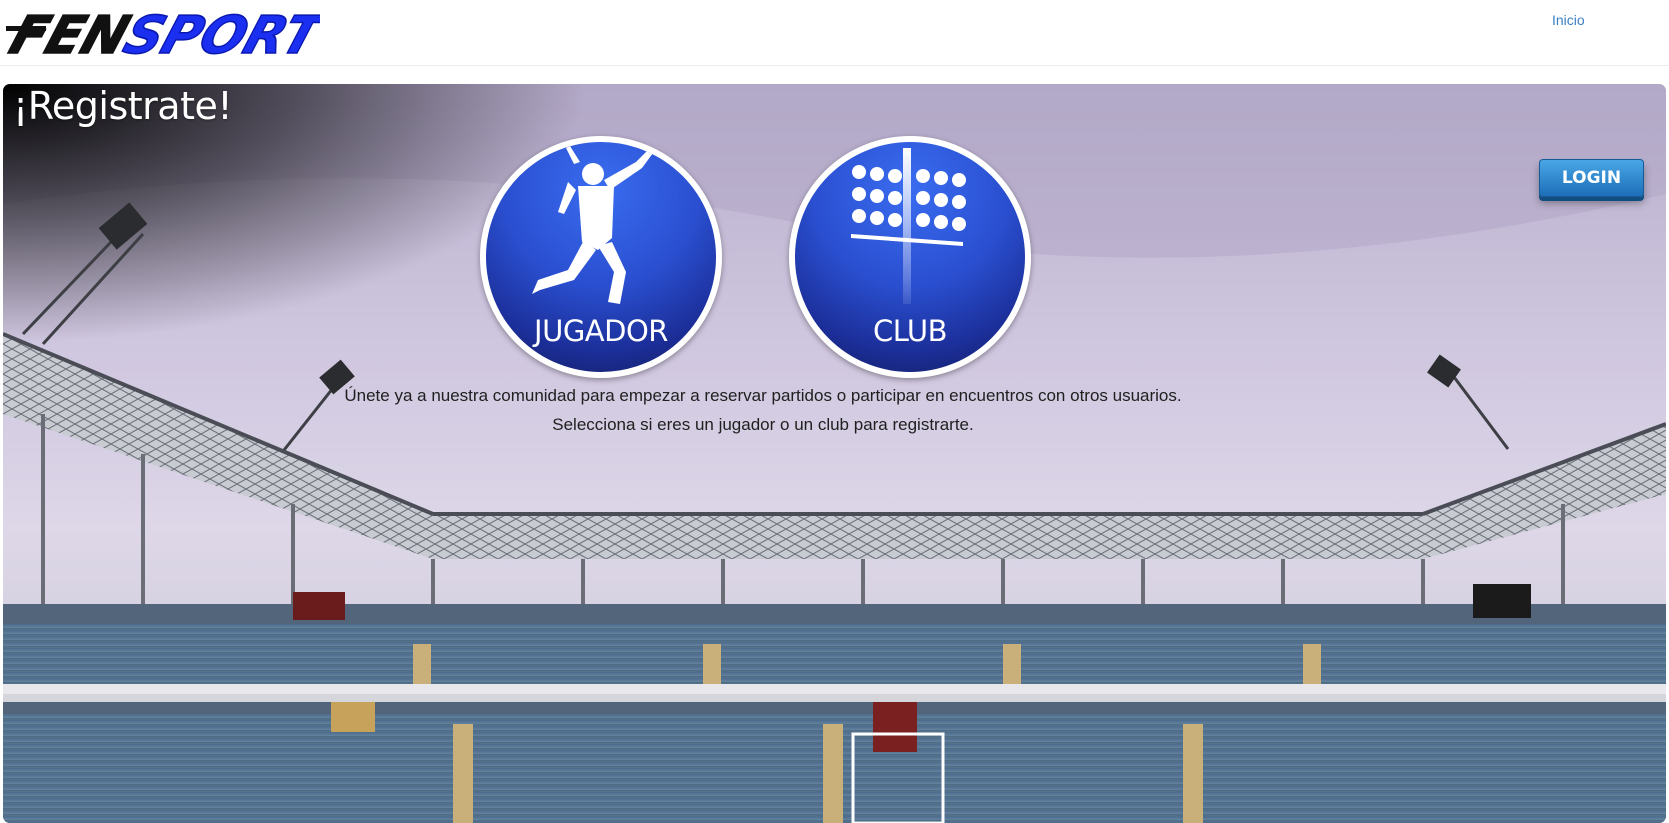 Image resolution: width=1669 pixels, height=823 pixels. What do you see at coordinates (910, 331) in the screenshot?
I see `role-label-club: CLUB` at bounding box center [910, 331].